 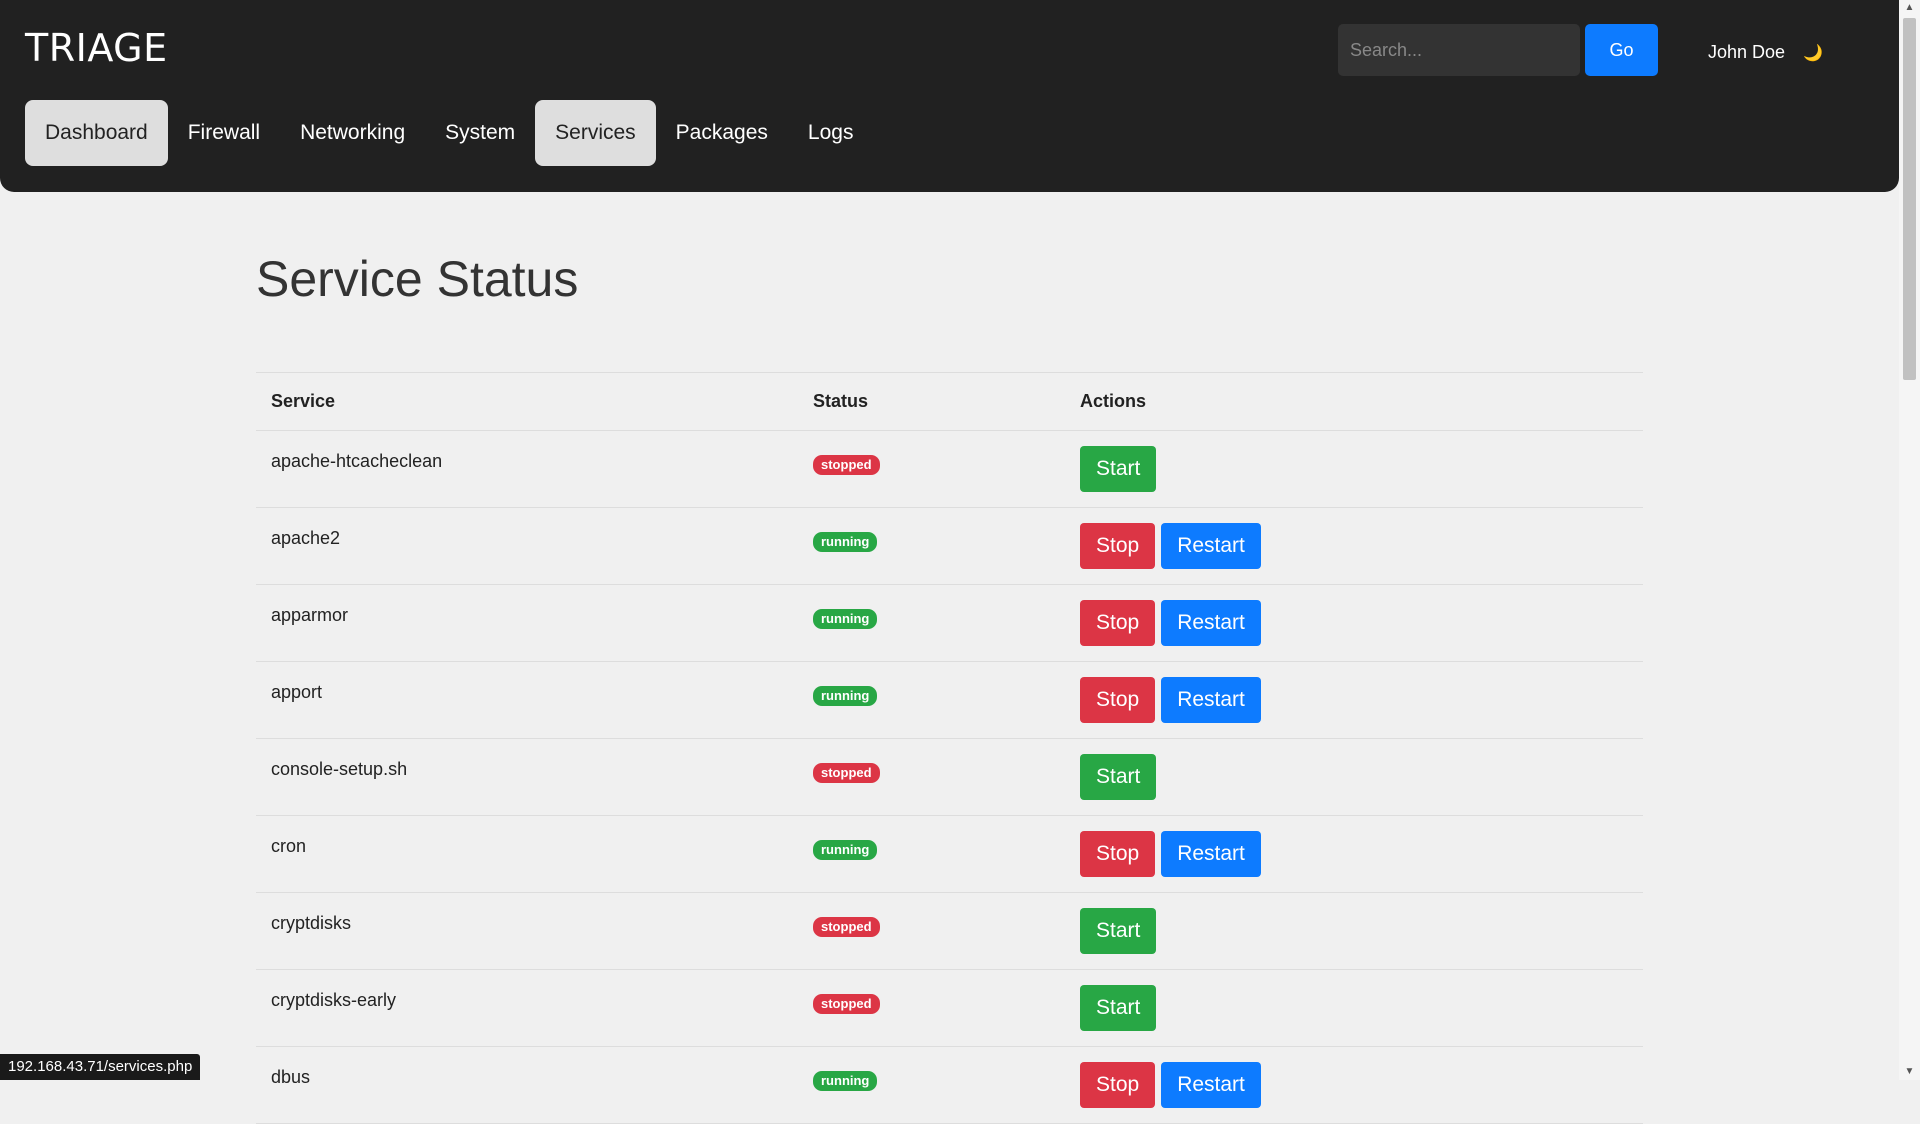 I want to click on user-menu: John Doe 🌙, so click(x=1765, y=52).